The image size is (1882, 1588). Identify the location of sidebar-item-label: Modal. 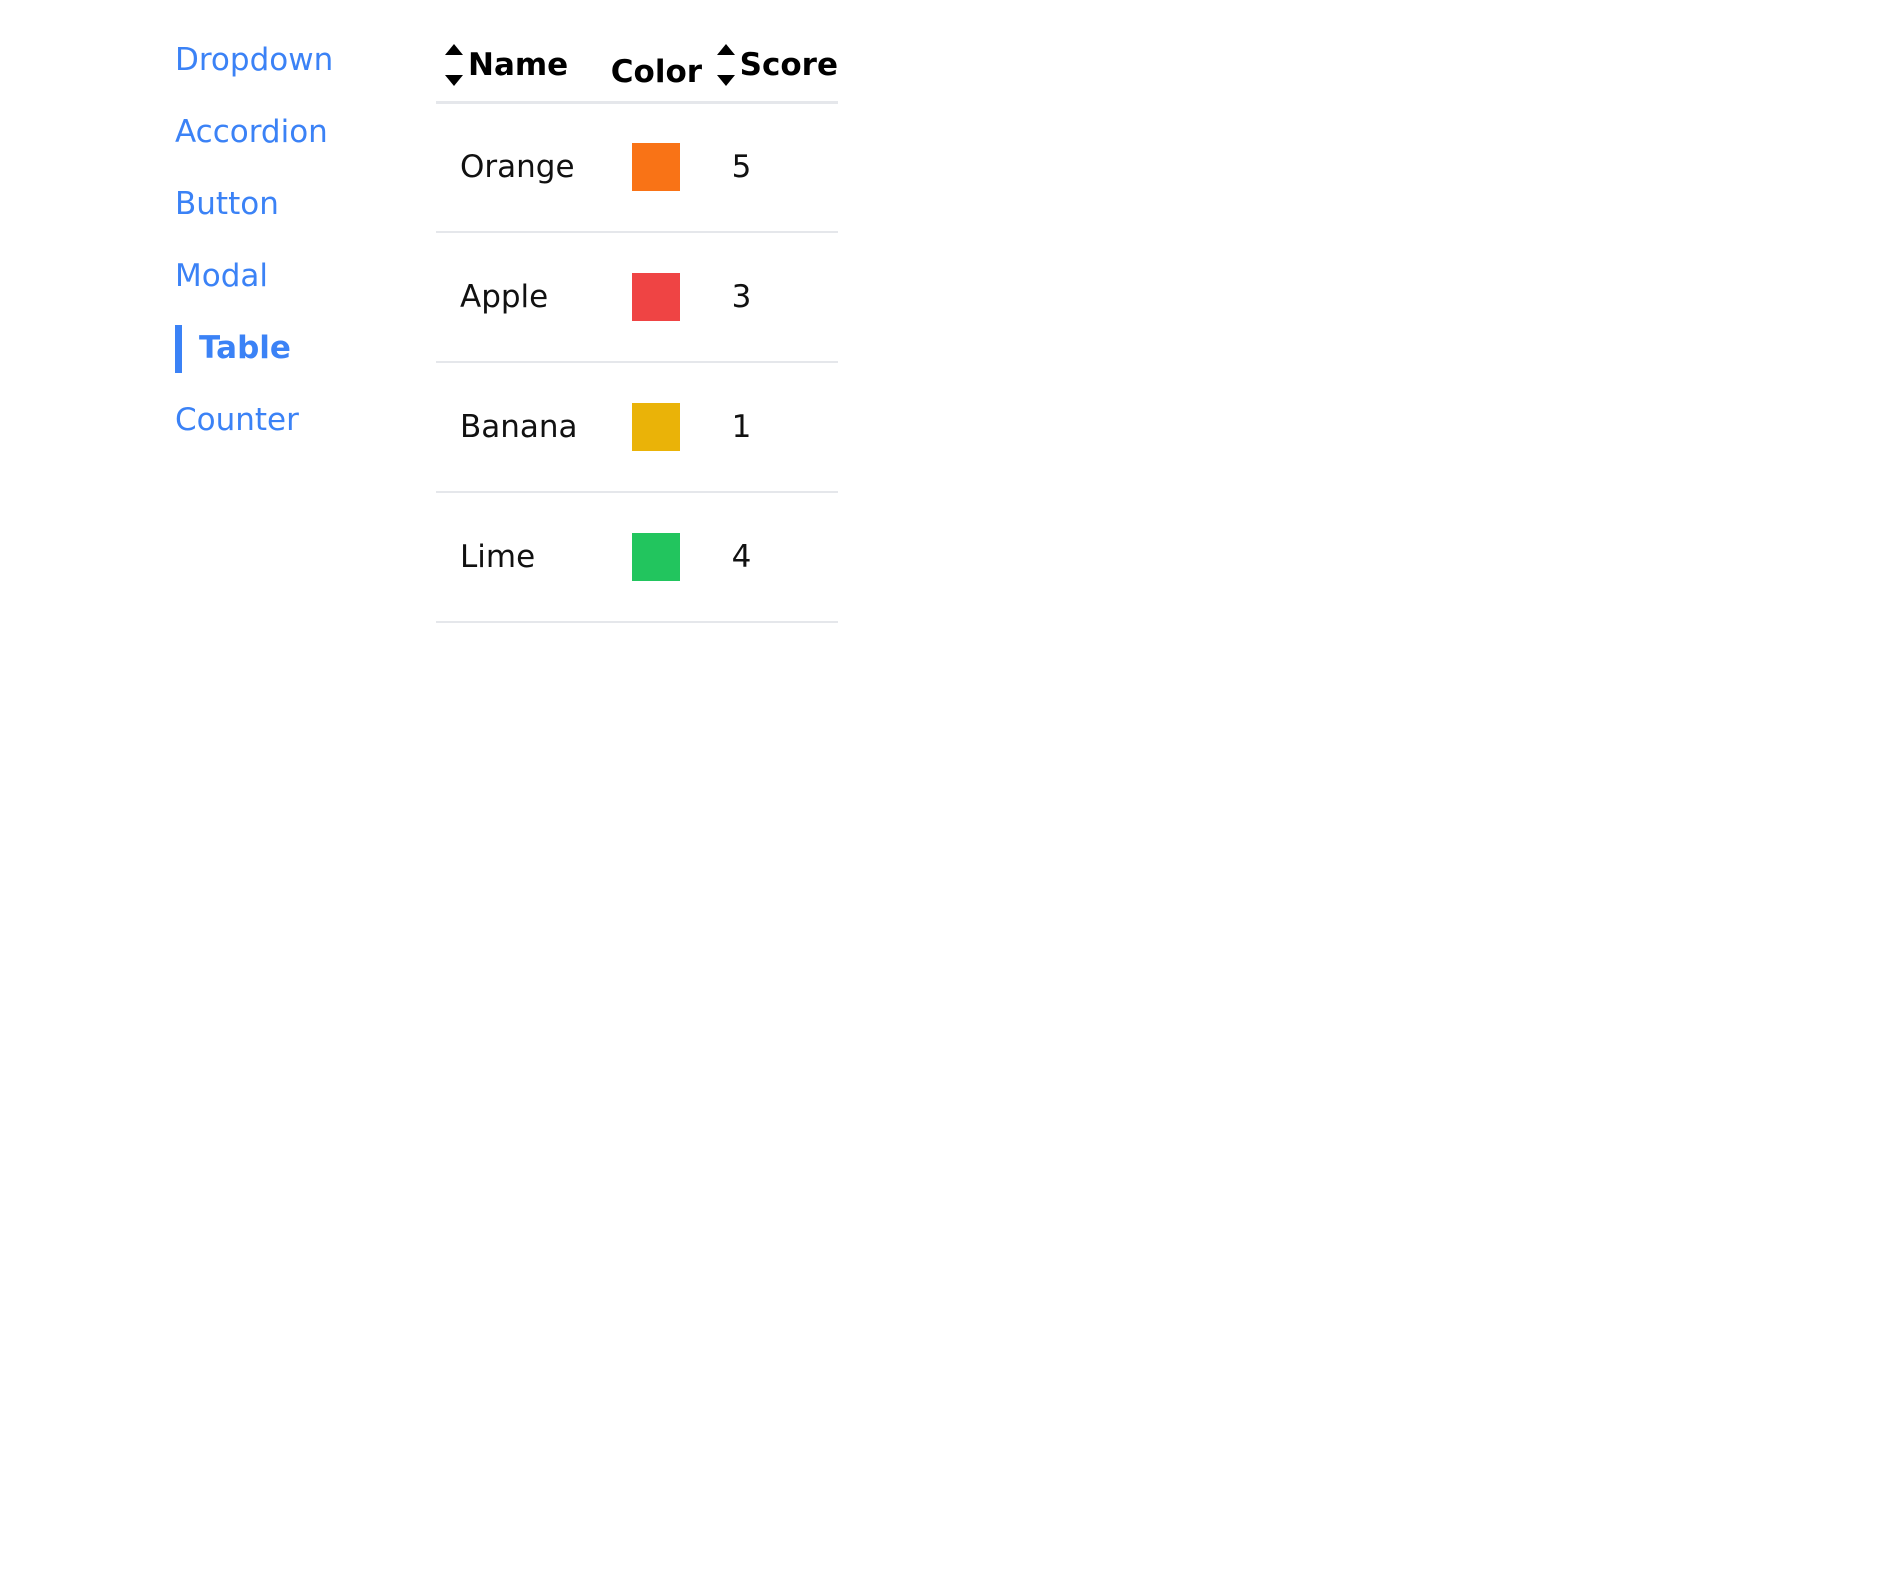
(221, 276).